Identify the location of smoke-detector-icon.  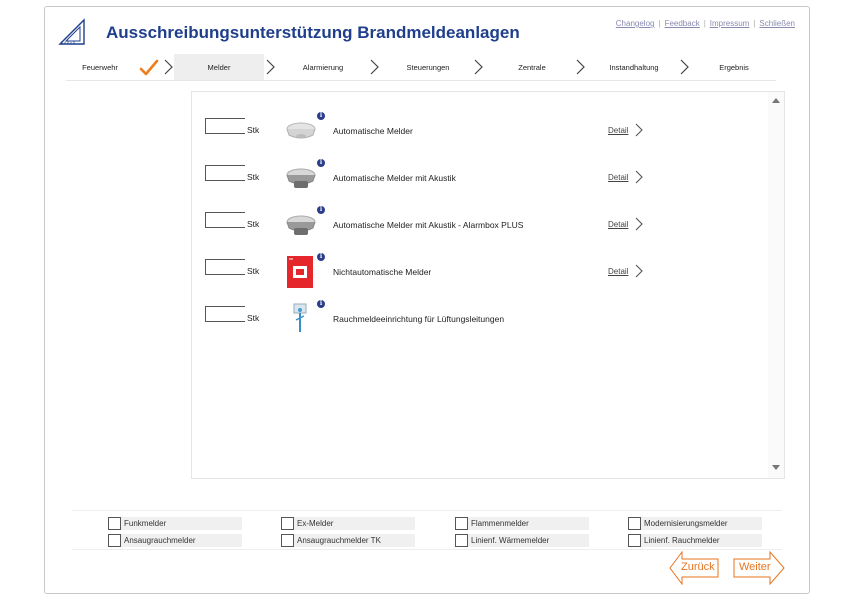
(301, 130).